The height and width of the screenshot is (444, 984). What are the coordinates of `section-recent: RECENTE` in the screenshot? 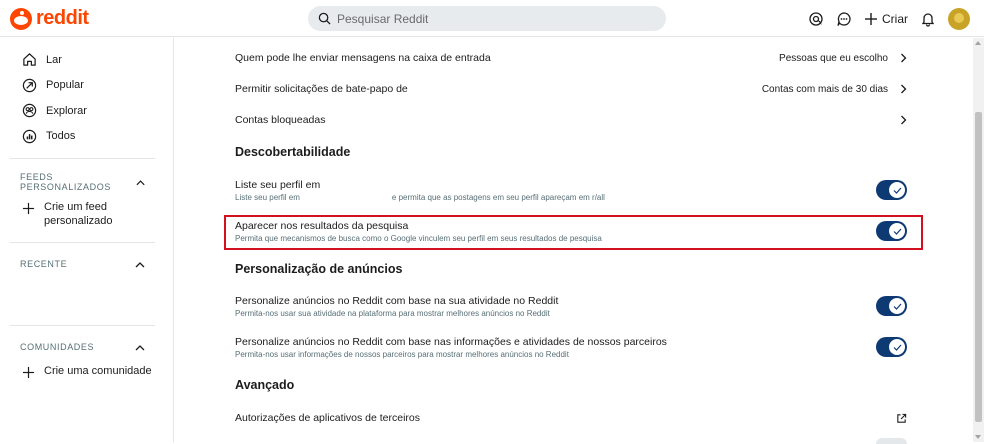 It's located at (86, 264).